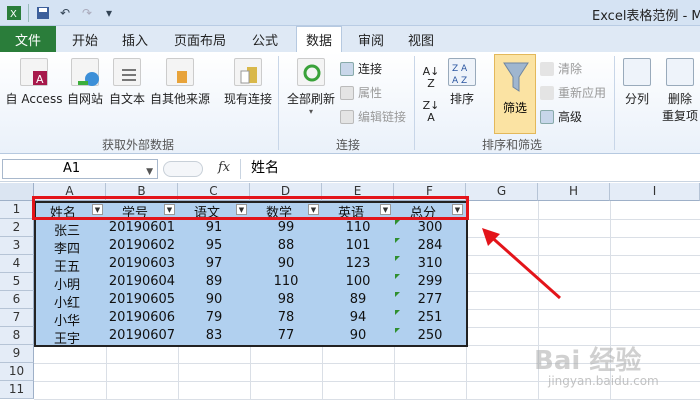 The height and width of the screenshot is (400, 700). What do you see at coordinates (574, 192) in the screenshot?
I see `column-header-h: H` at bounding box center [574, 192].